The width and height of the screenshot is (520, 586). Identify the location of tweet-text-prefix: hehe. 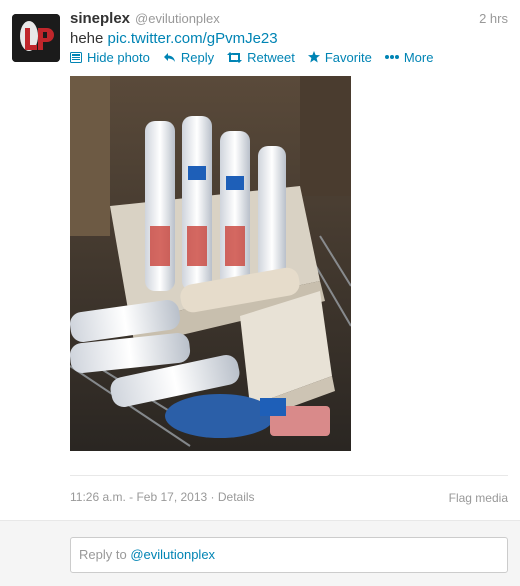
(89, 38).